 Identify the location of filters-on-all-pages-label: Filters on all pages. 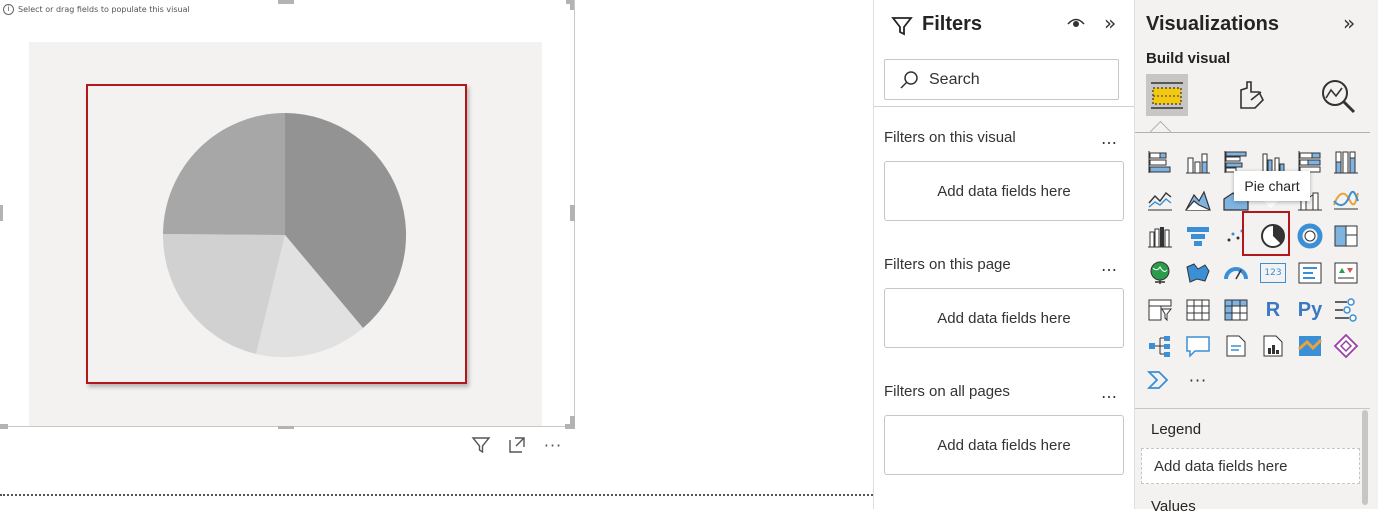
(947, 391).